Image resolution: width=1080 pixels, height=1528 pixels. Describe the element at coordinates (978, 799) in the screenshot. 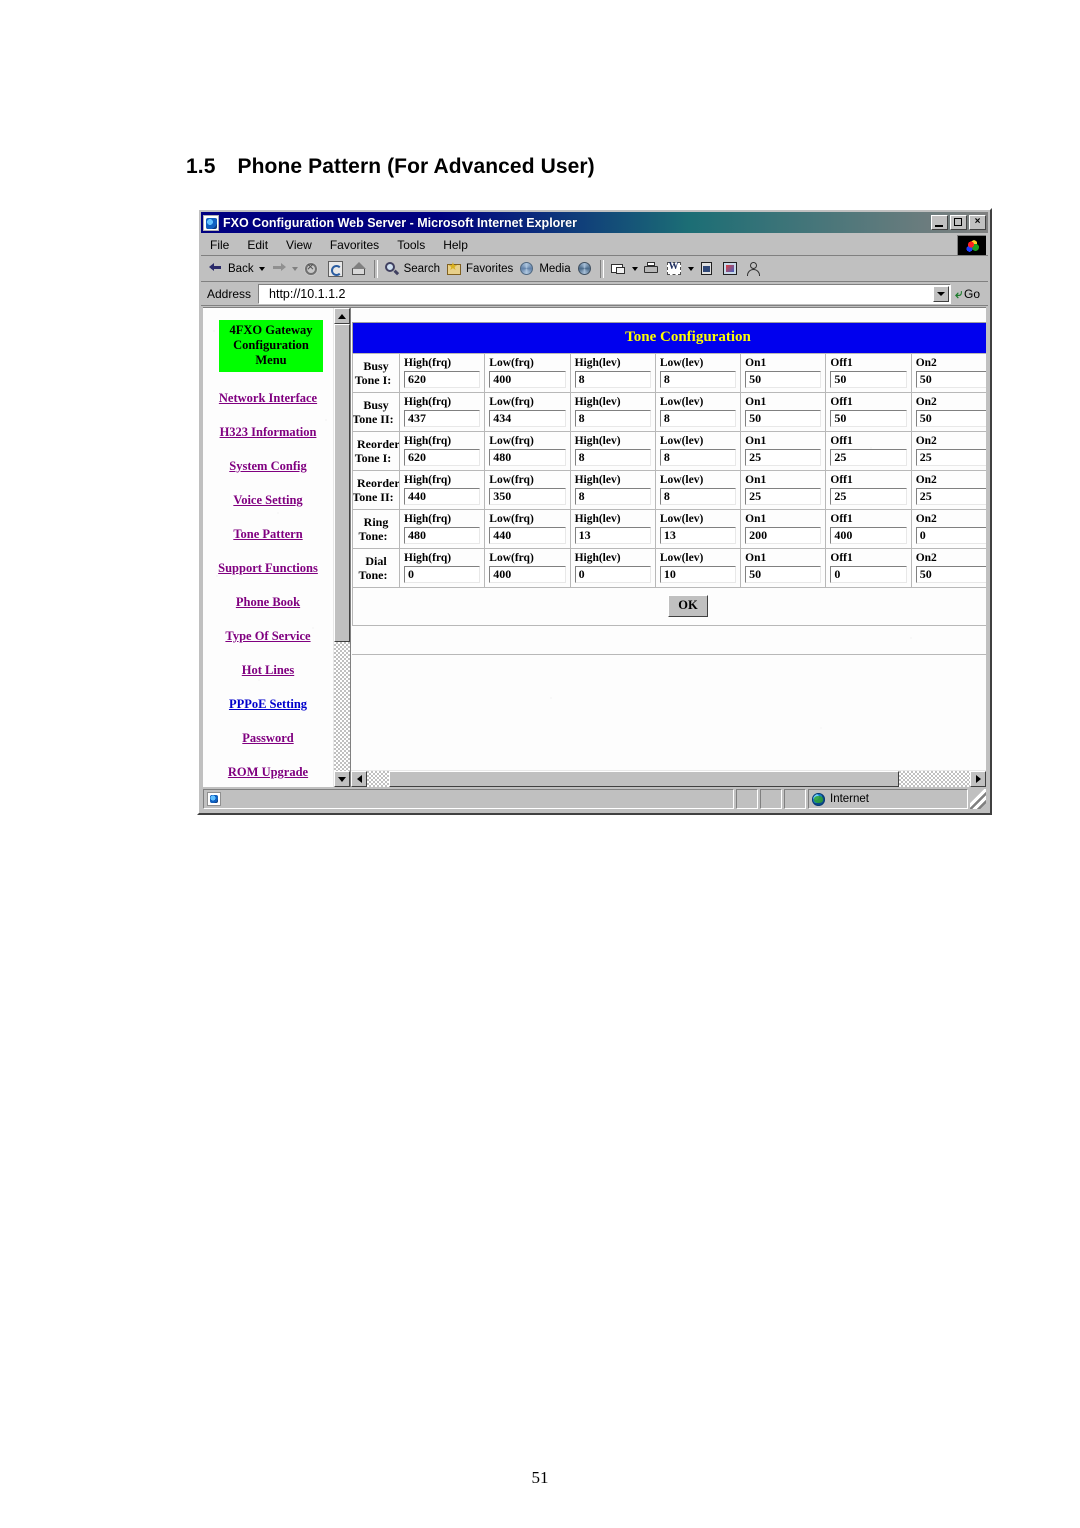

I see `resize-grip` at that location.